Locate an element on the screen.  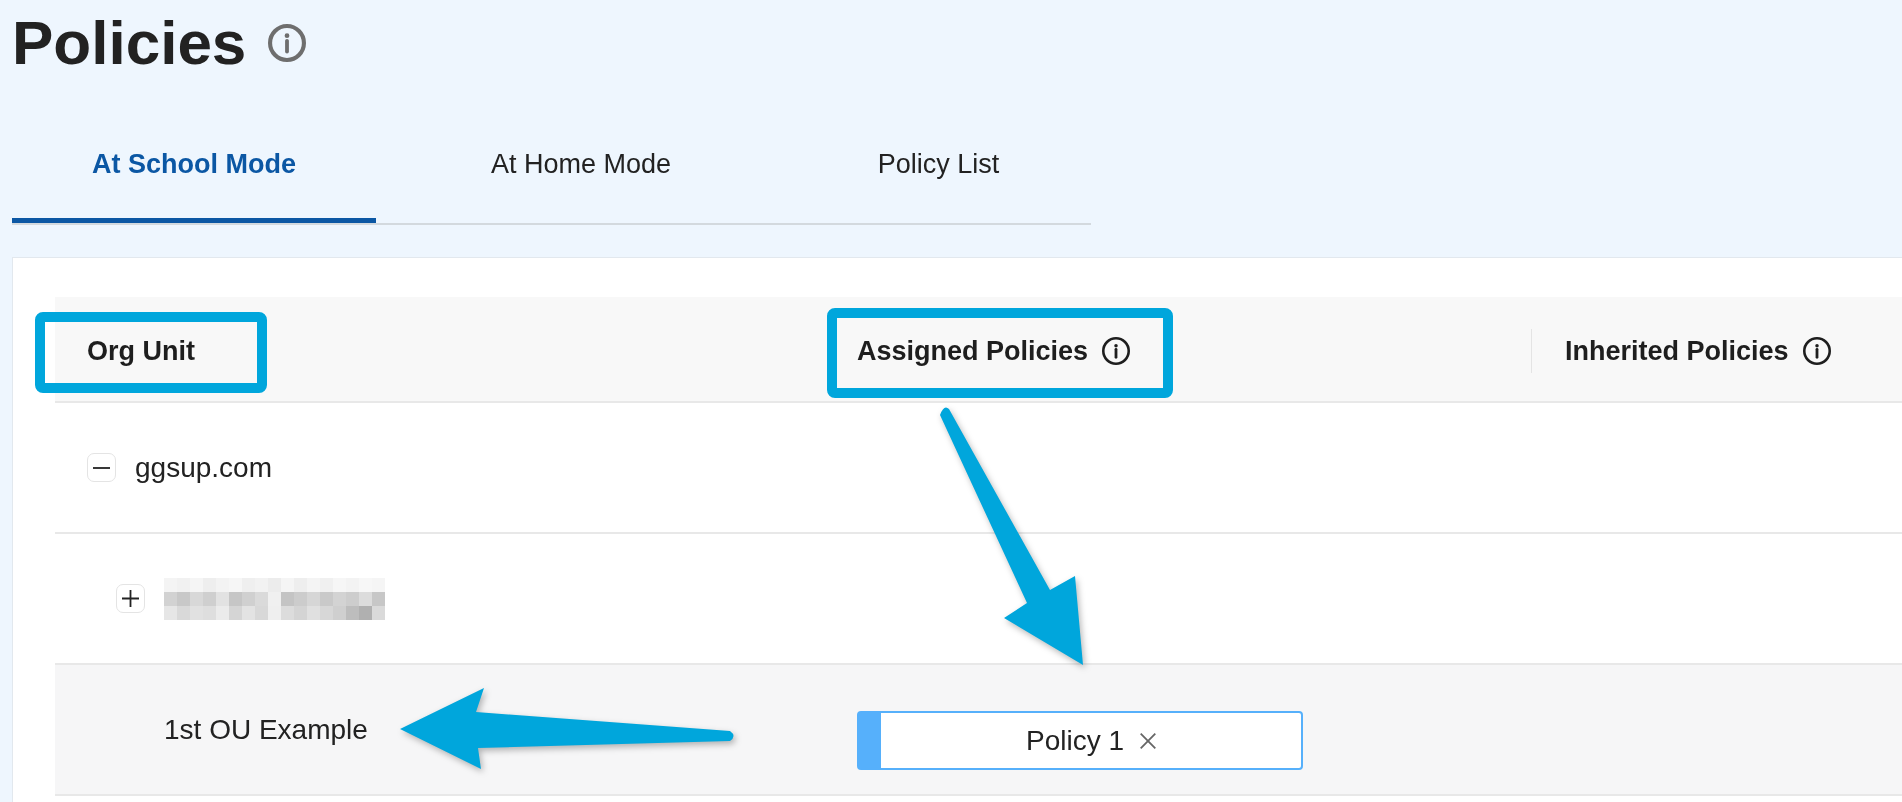
minus-icon is located at coordinates (101, 467).